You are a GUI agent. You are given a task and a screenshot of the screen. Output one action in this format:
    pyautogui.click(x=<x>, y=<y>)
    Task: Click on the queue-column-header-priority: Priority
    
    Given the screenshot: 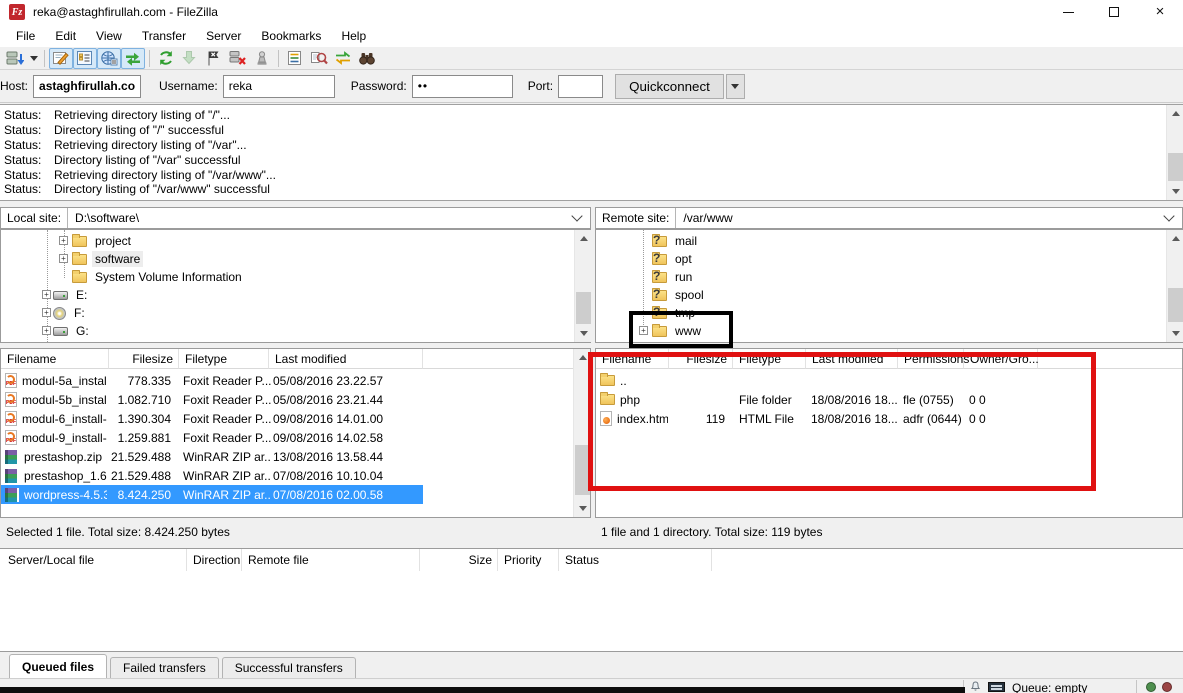 What is the action you would take?
    pyautogui.click(x=528, y=560)
    